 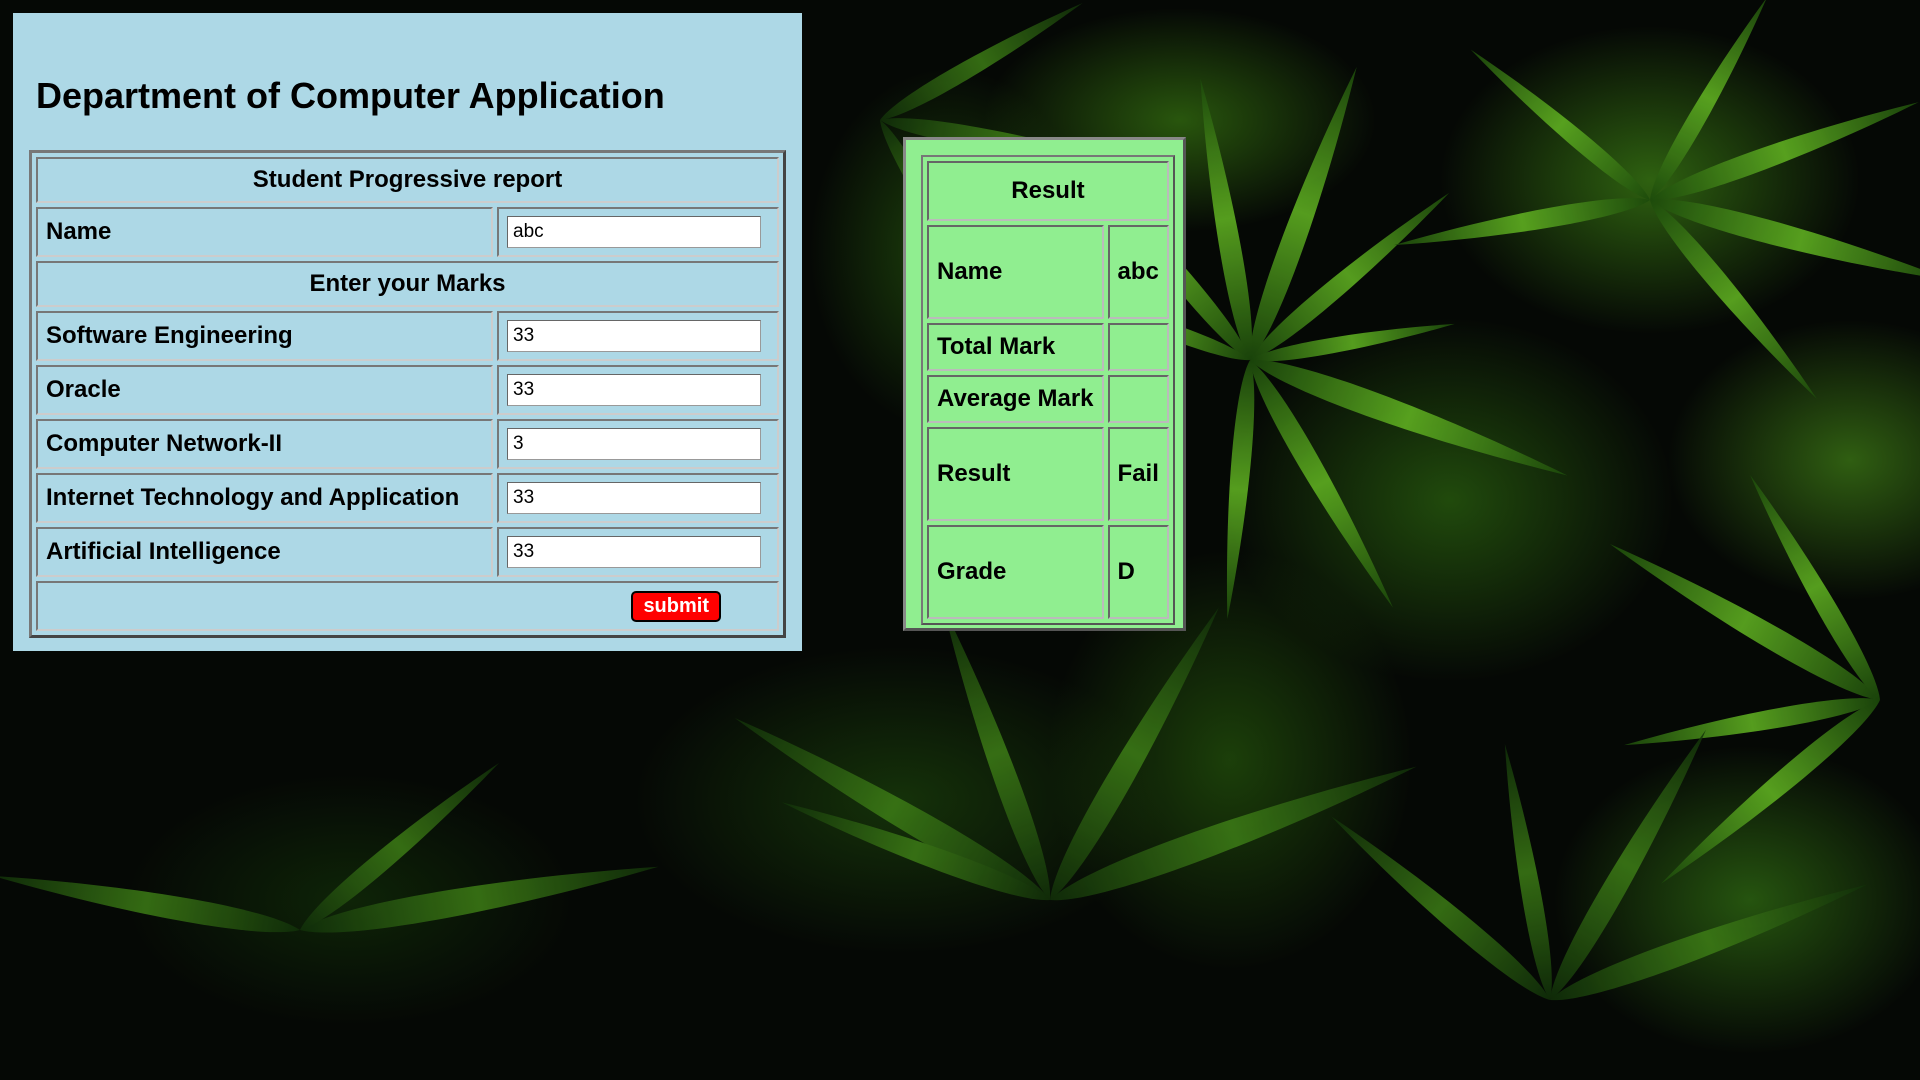 What do you see at coordinates (1138, 272) in the screenshot?
I see `result-name-value: abc` at bounding box center [1138, 272].